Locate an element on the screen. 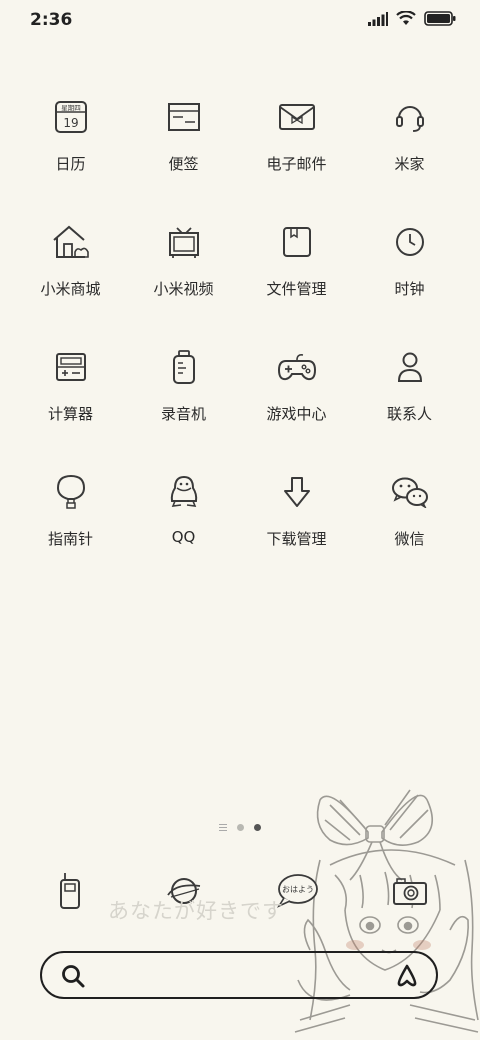  app-label: QQ is located at coordinates (183, 537).